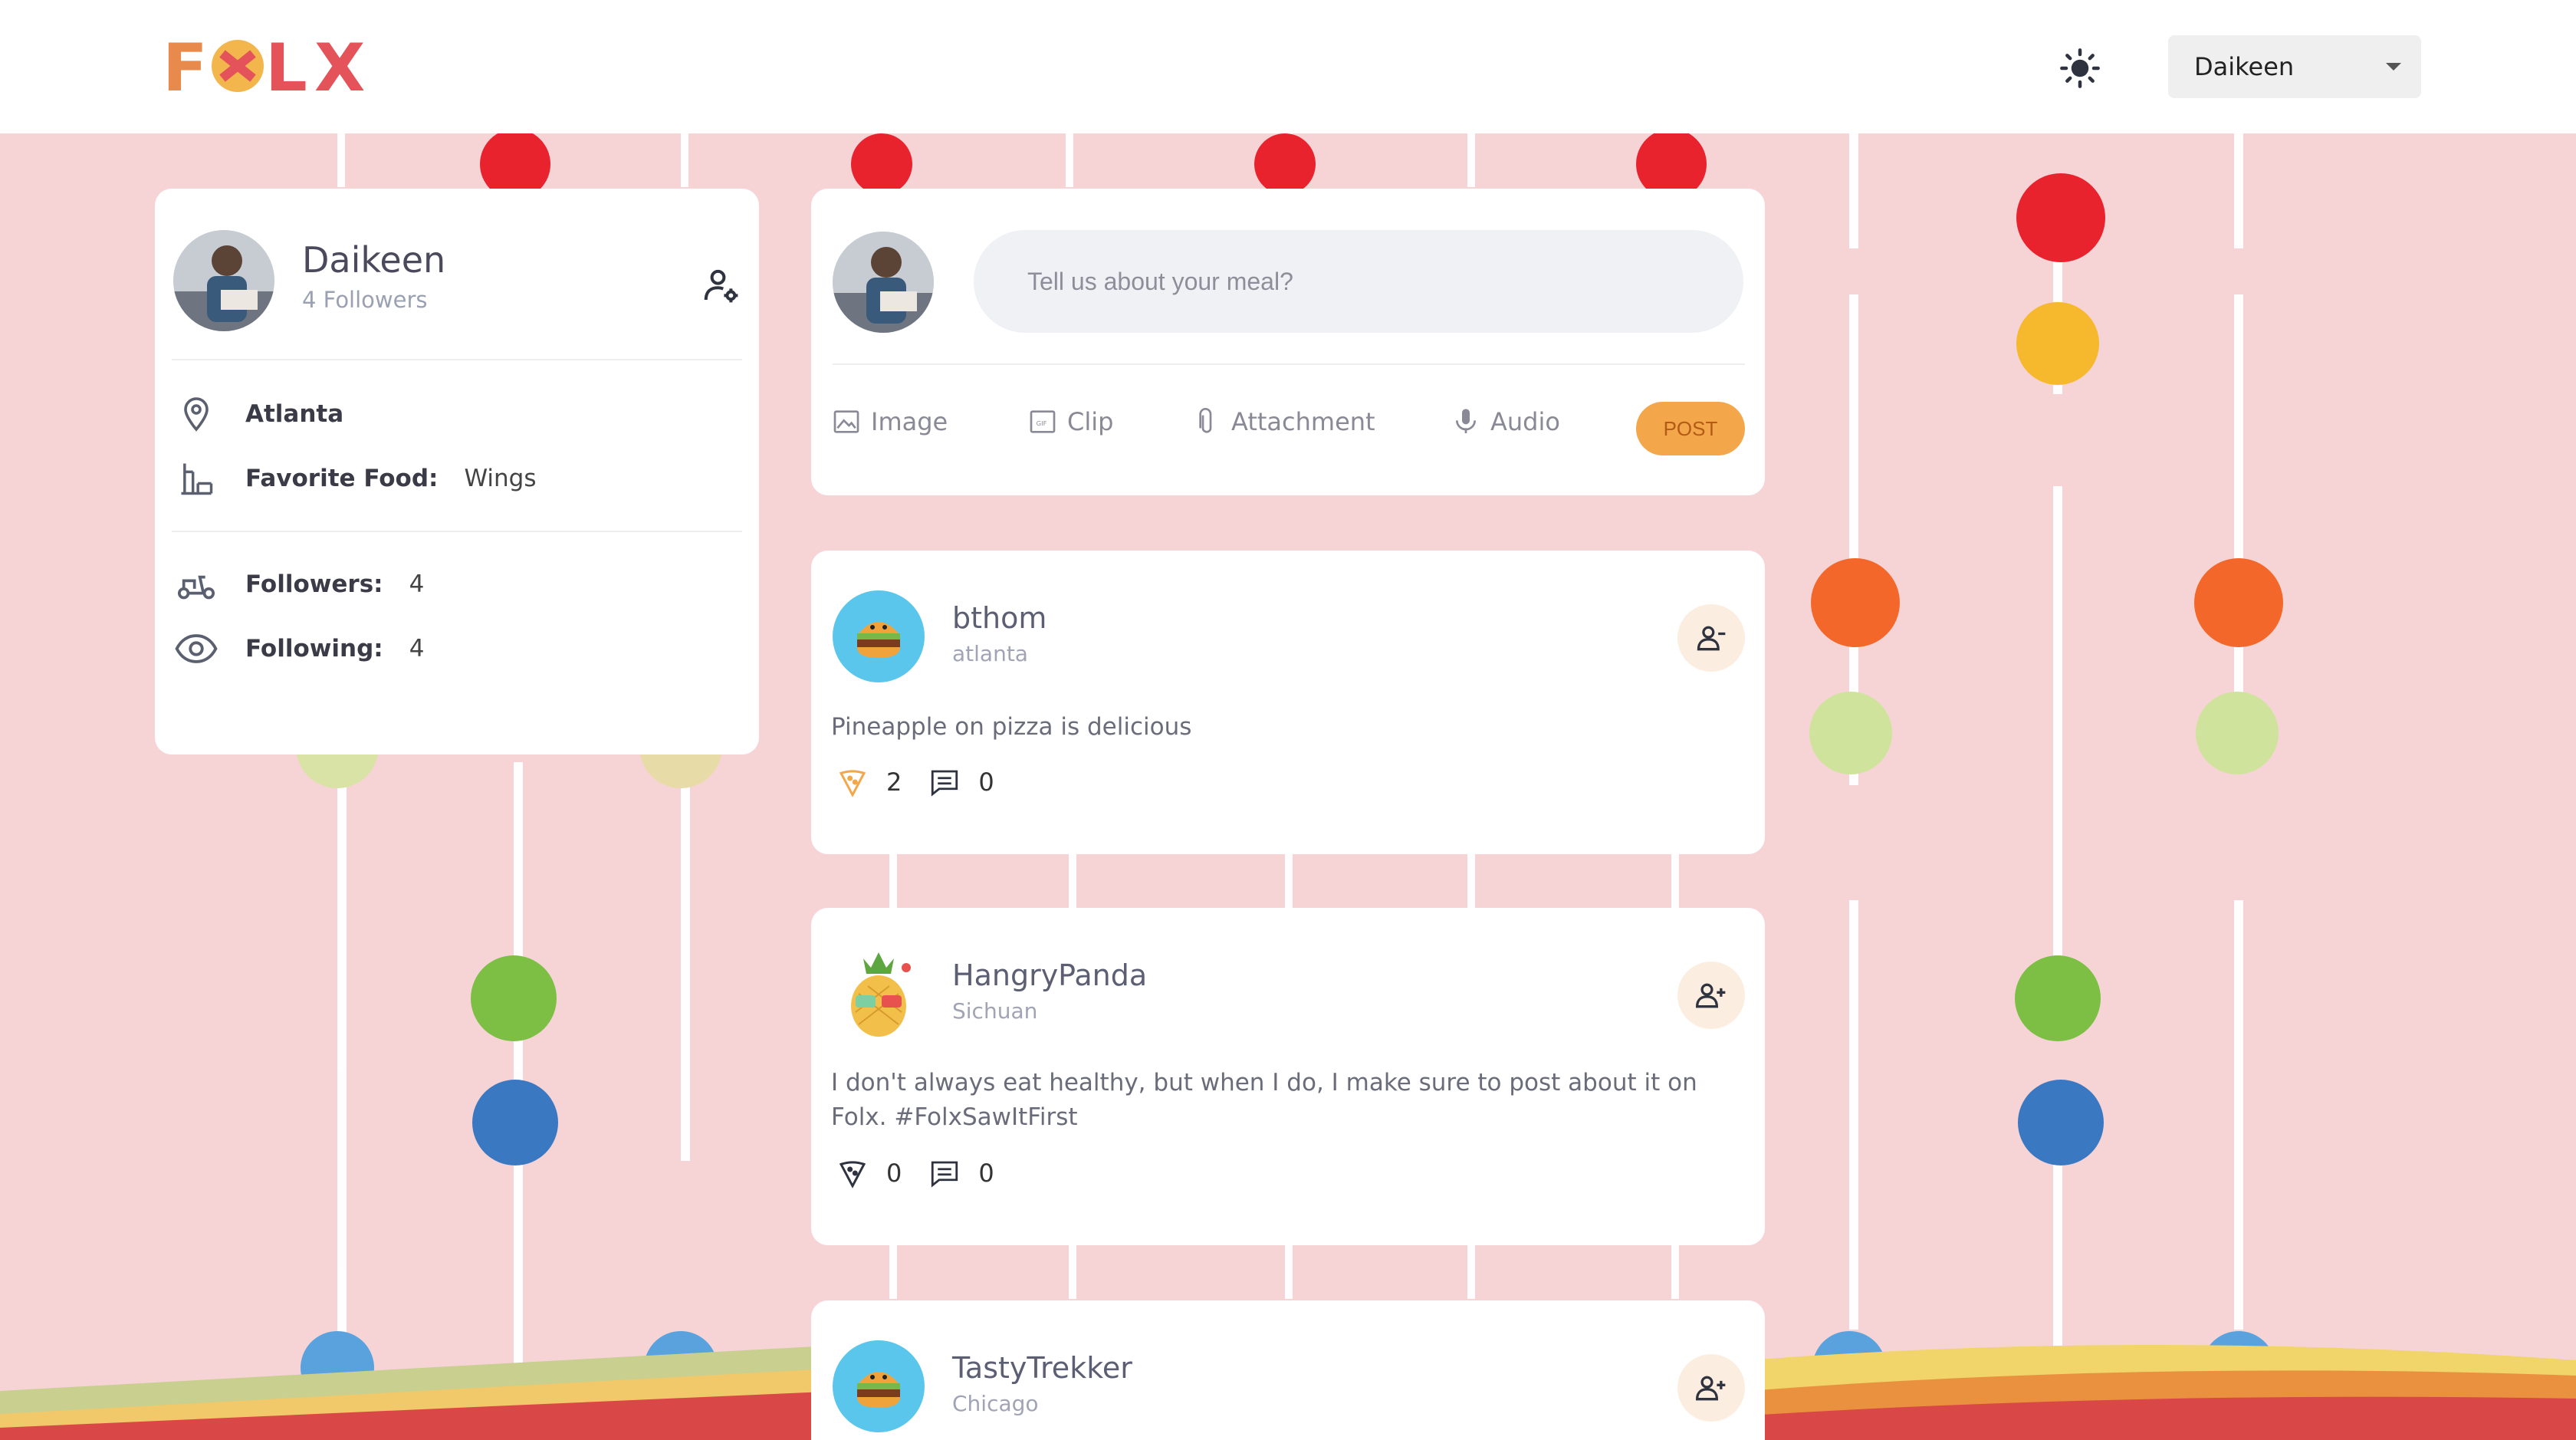 Image resolution: width=2576 pixels, height=1440 pixels. What do you see at coordinates (1359, 281) in the screenshot?
I see `meal-post-input` at bounding box center [1359, 281].